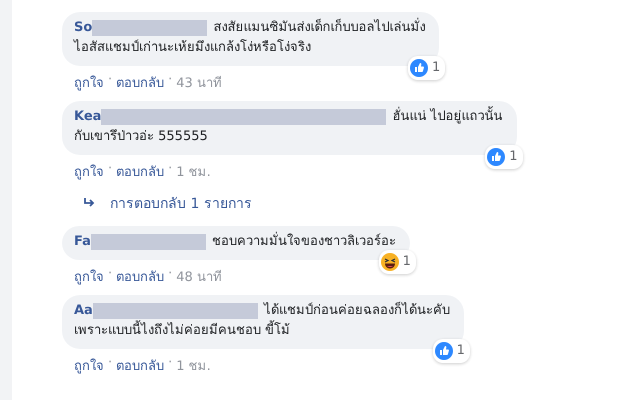 The width and height of the screenshot is (622, 400). I want to click on commenter-name: Fa, so click(82, 242).